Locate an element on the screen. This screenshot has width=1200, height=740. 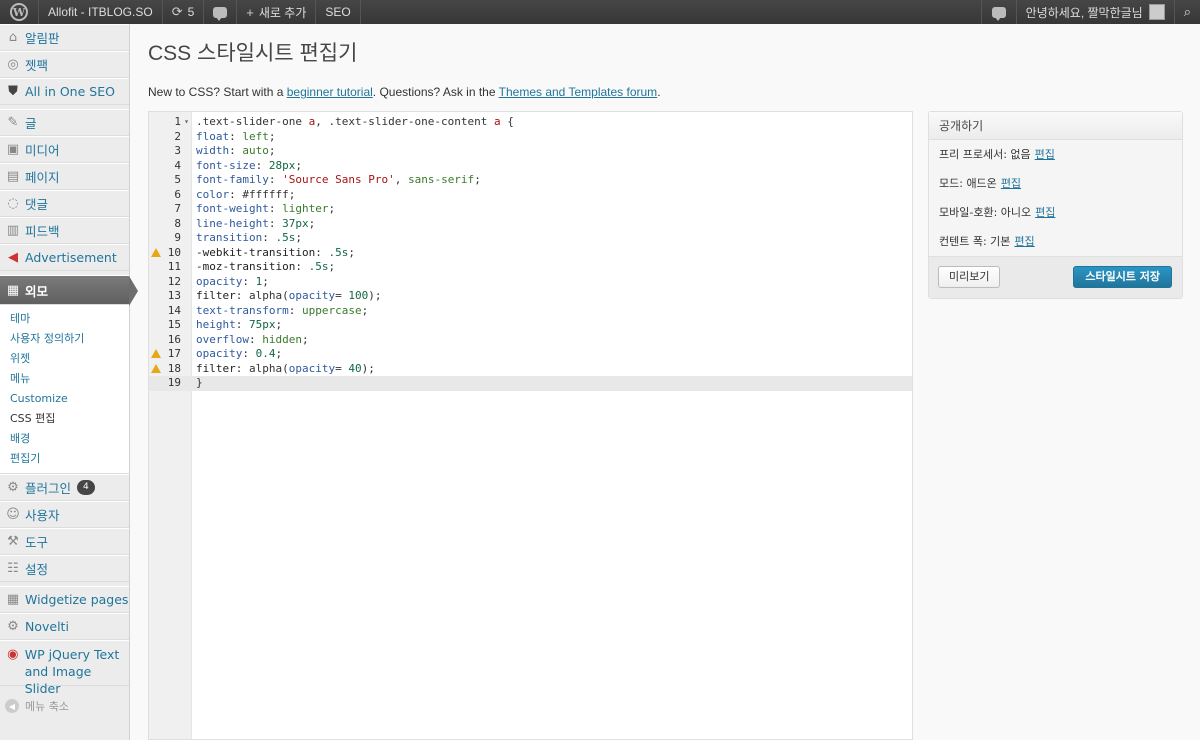
menu-appearance: ▦ 외모 is located at coordinates (69, 290).